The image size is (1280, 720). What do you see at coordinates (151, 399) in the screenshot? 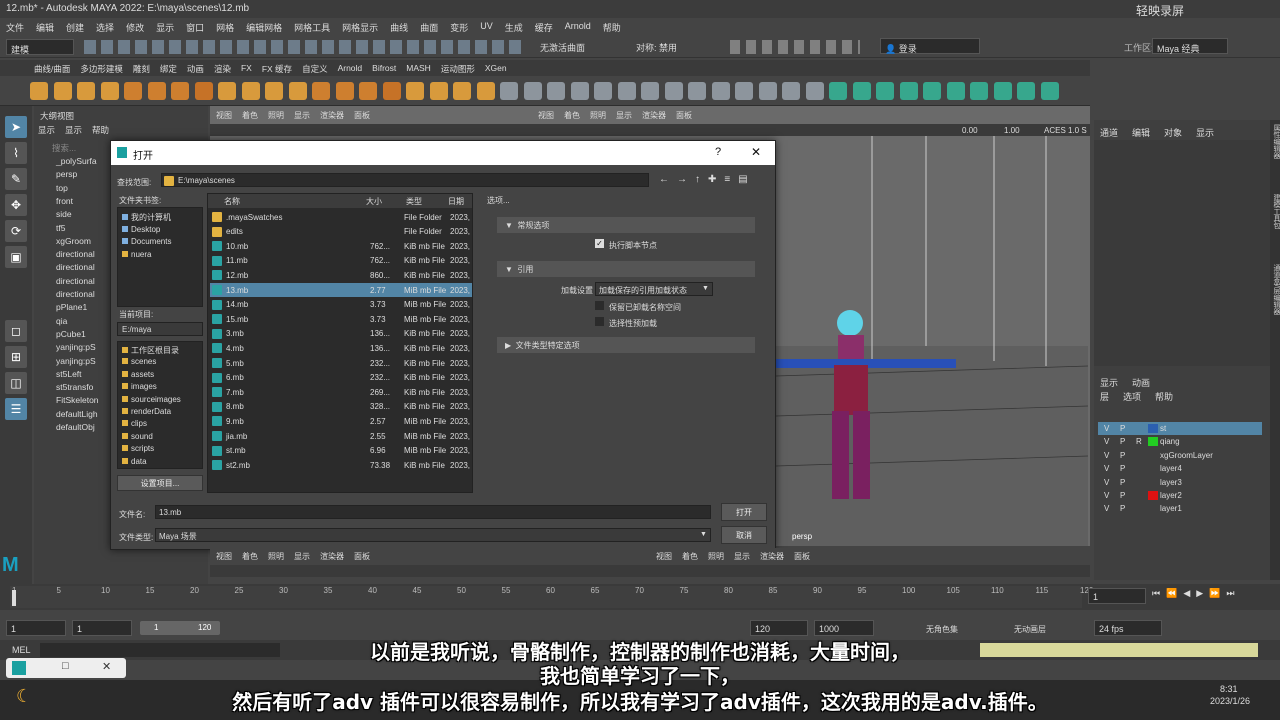
I see `project-folder-item: sourceimages` at bounding box center [151, 399].